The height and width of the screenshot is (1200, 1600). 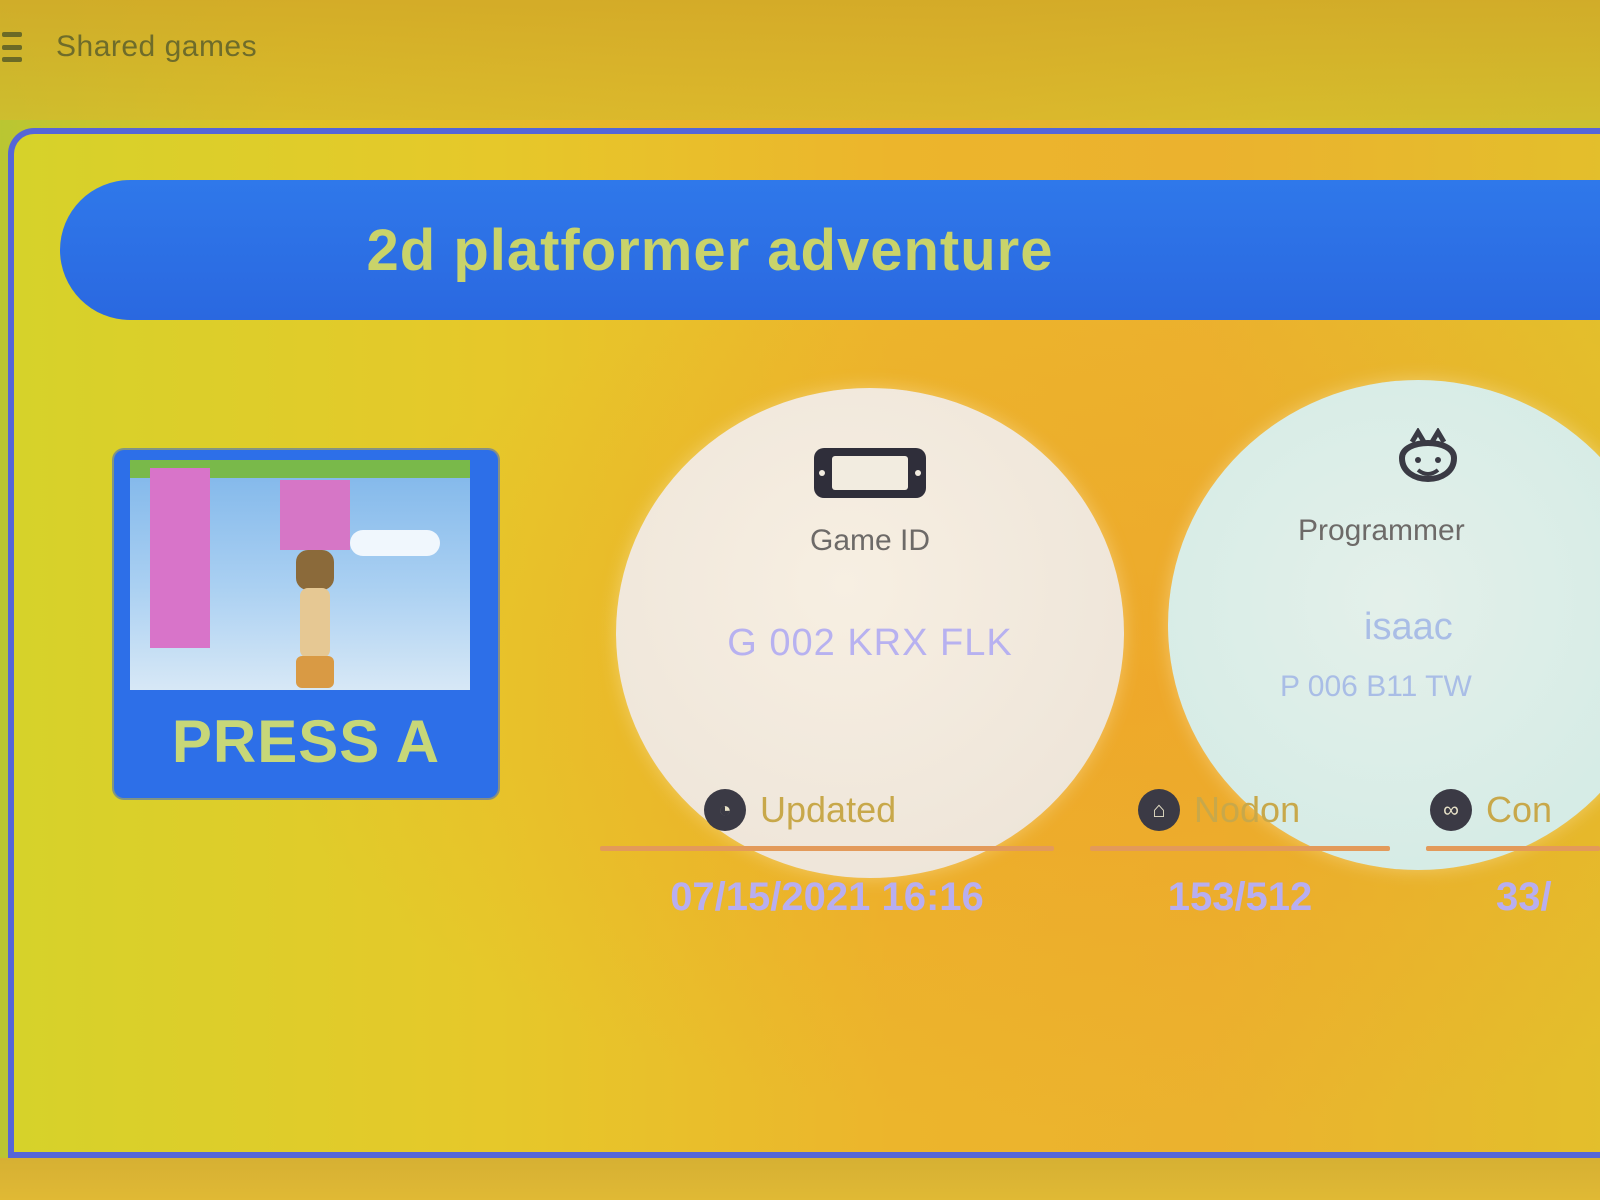 I want to click on connections-label: Con, so click(x=1519, y=809).